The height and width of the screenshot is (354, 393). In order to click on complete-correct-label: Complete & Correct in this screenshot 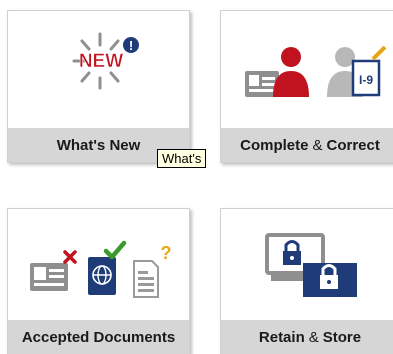, I will do `click(307, 145)`.